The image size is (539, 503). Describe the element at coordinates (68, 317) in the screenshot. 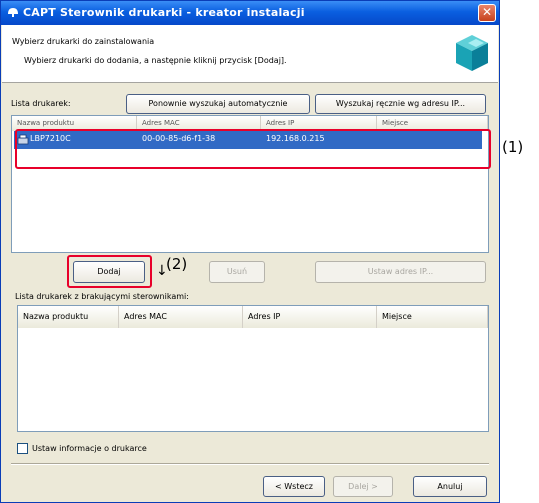

I see `column-header-name: Nazwa produktu` at that location.